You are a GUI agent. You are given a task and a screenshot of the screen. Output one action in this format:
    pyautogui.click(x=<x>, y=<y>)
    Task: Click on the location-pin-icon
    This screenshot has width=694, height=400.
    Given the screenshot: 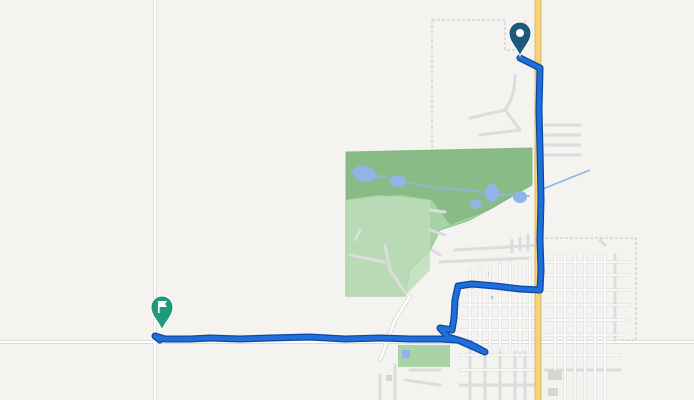 What is the action you would take?
    pyautogui.click(x=520, y=33)
    